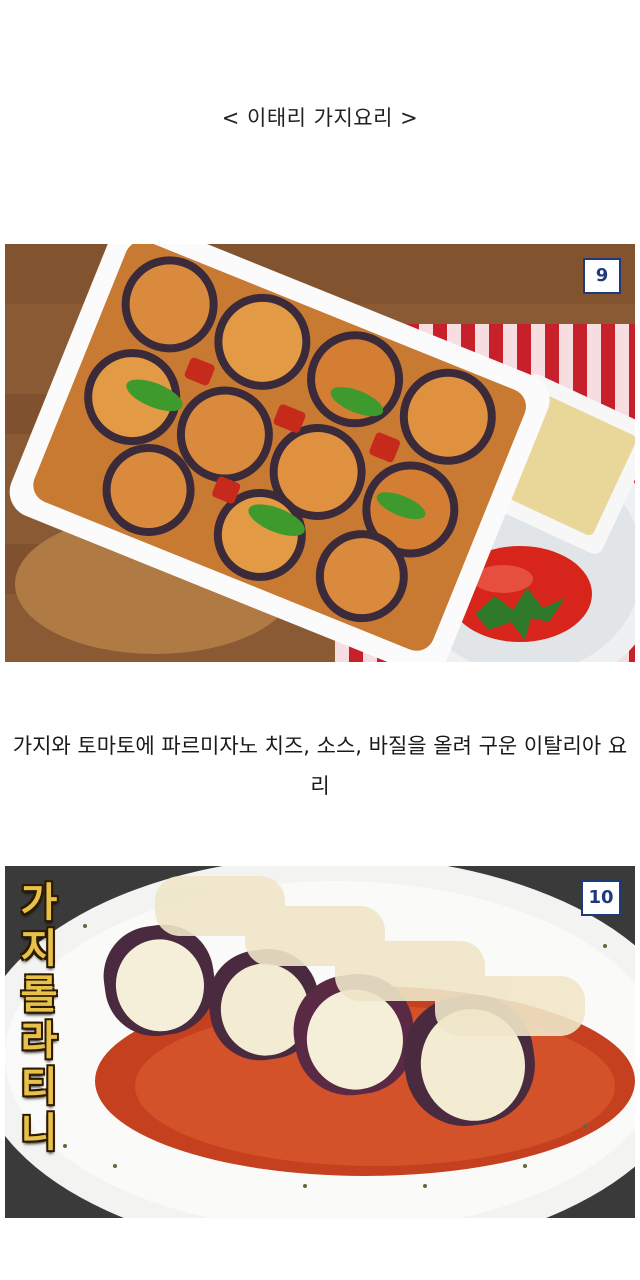 The image size is (640, 1280). I want to click on dish-title-vertical: 가 지 롤 라 티 니, so click(39, 1018).